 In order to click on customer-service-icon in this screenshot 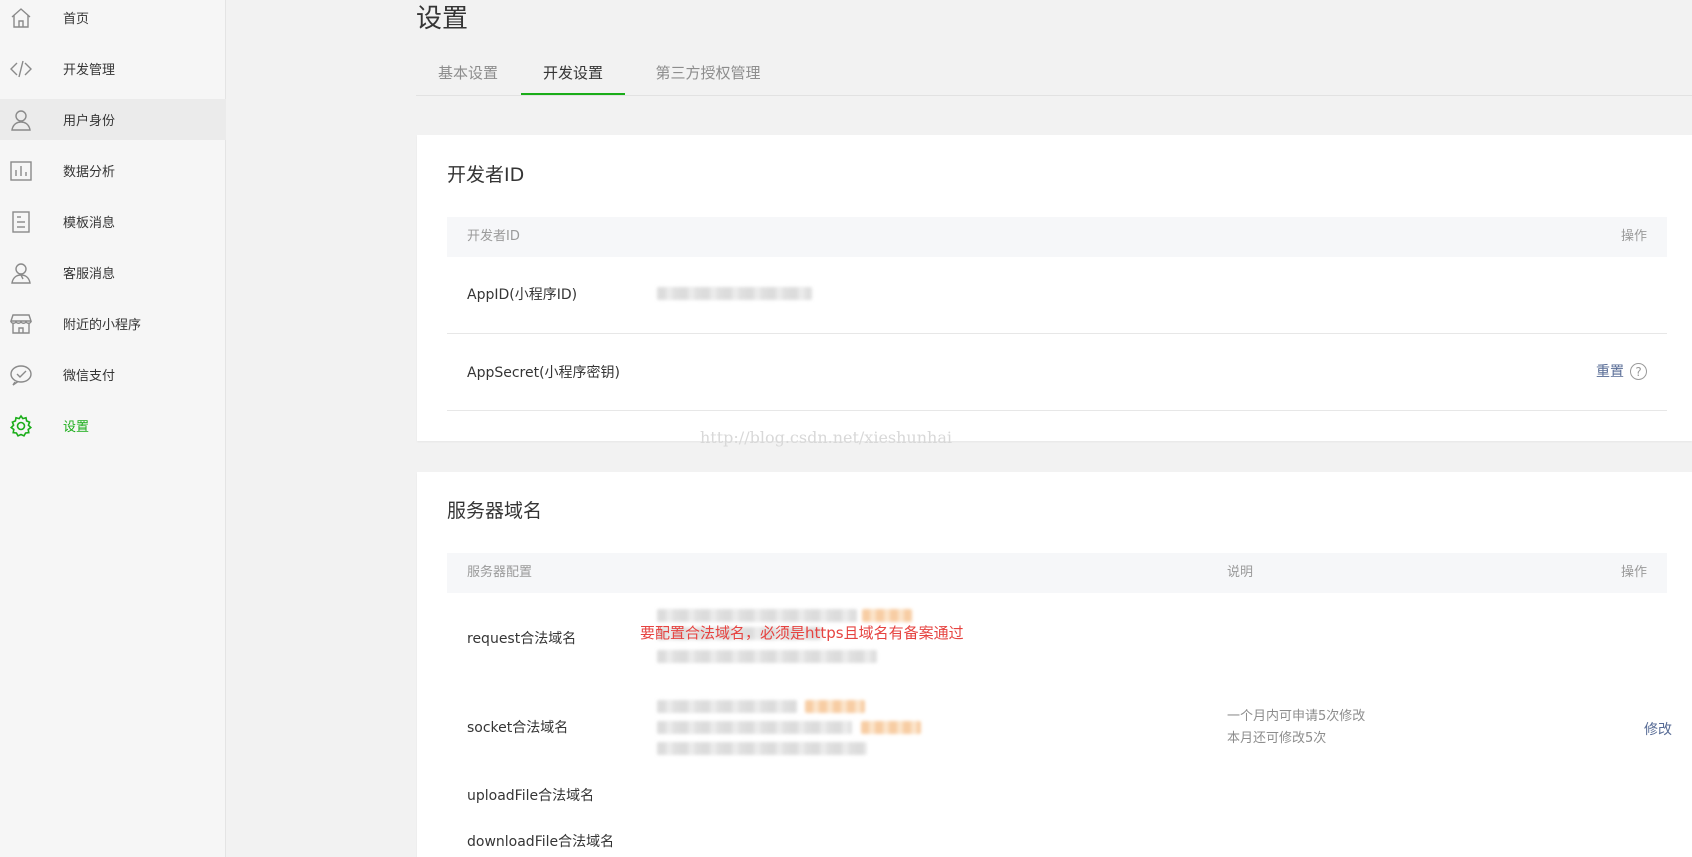, I will do `click(21, 273)`.